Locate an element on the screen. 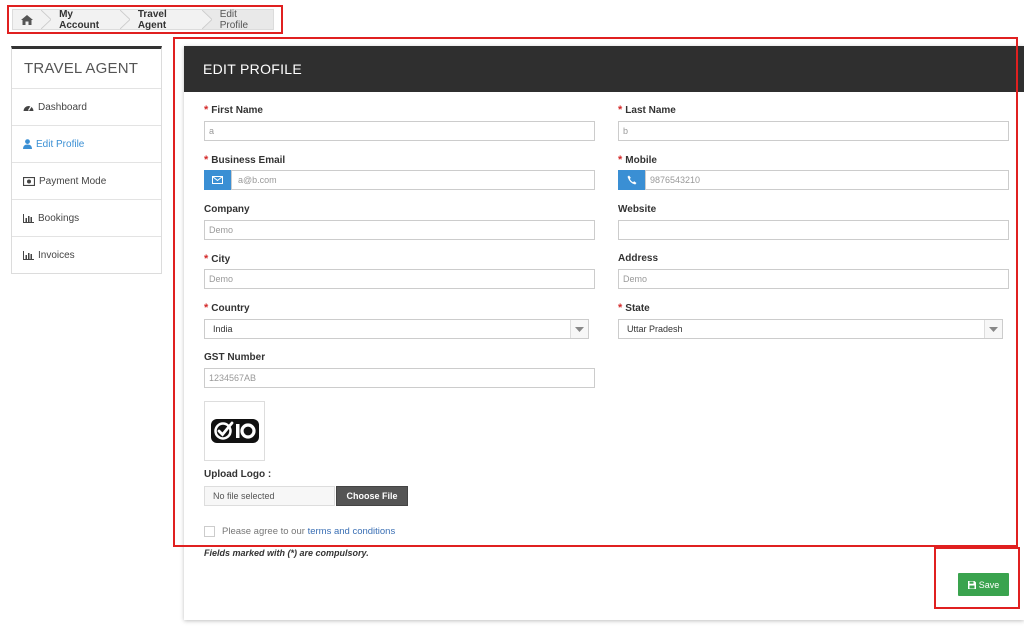 The image size is (1024, 626). compulsory-note: Fields marked with (*) are compulsory. is located at coordinates (286, 553).